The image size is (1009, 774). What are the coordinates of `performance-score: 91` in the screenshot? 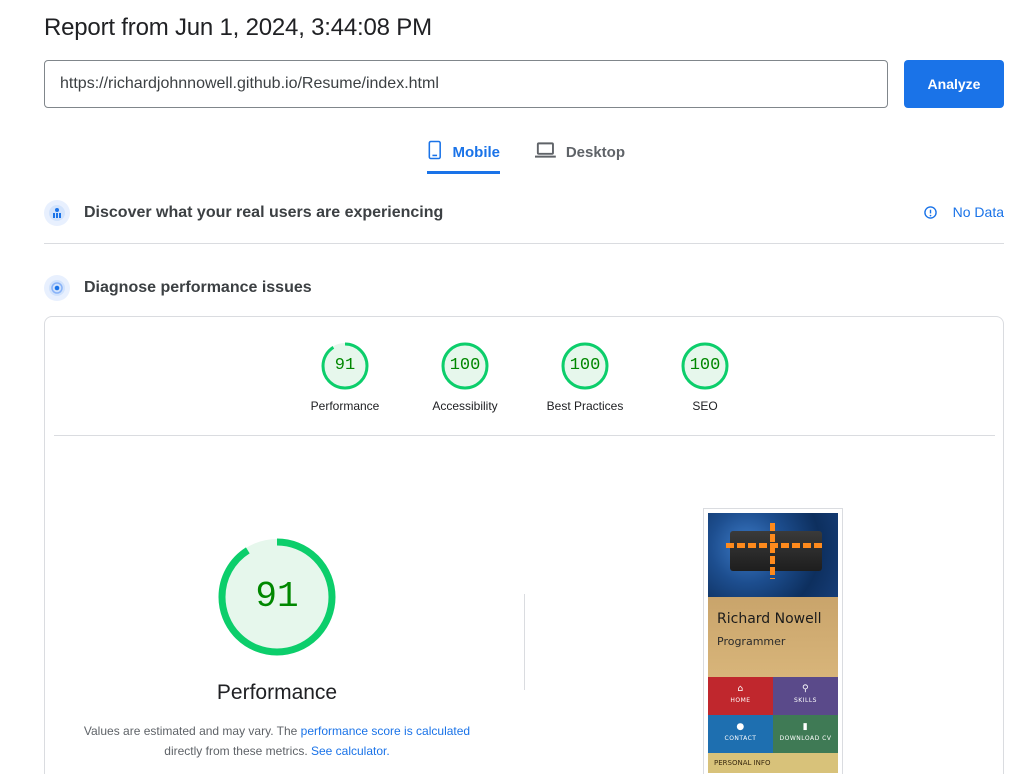 It's located at (277, 596).